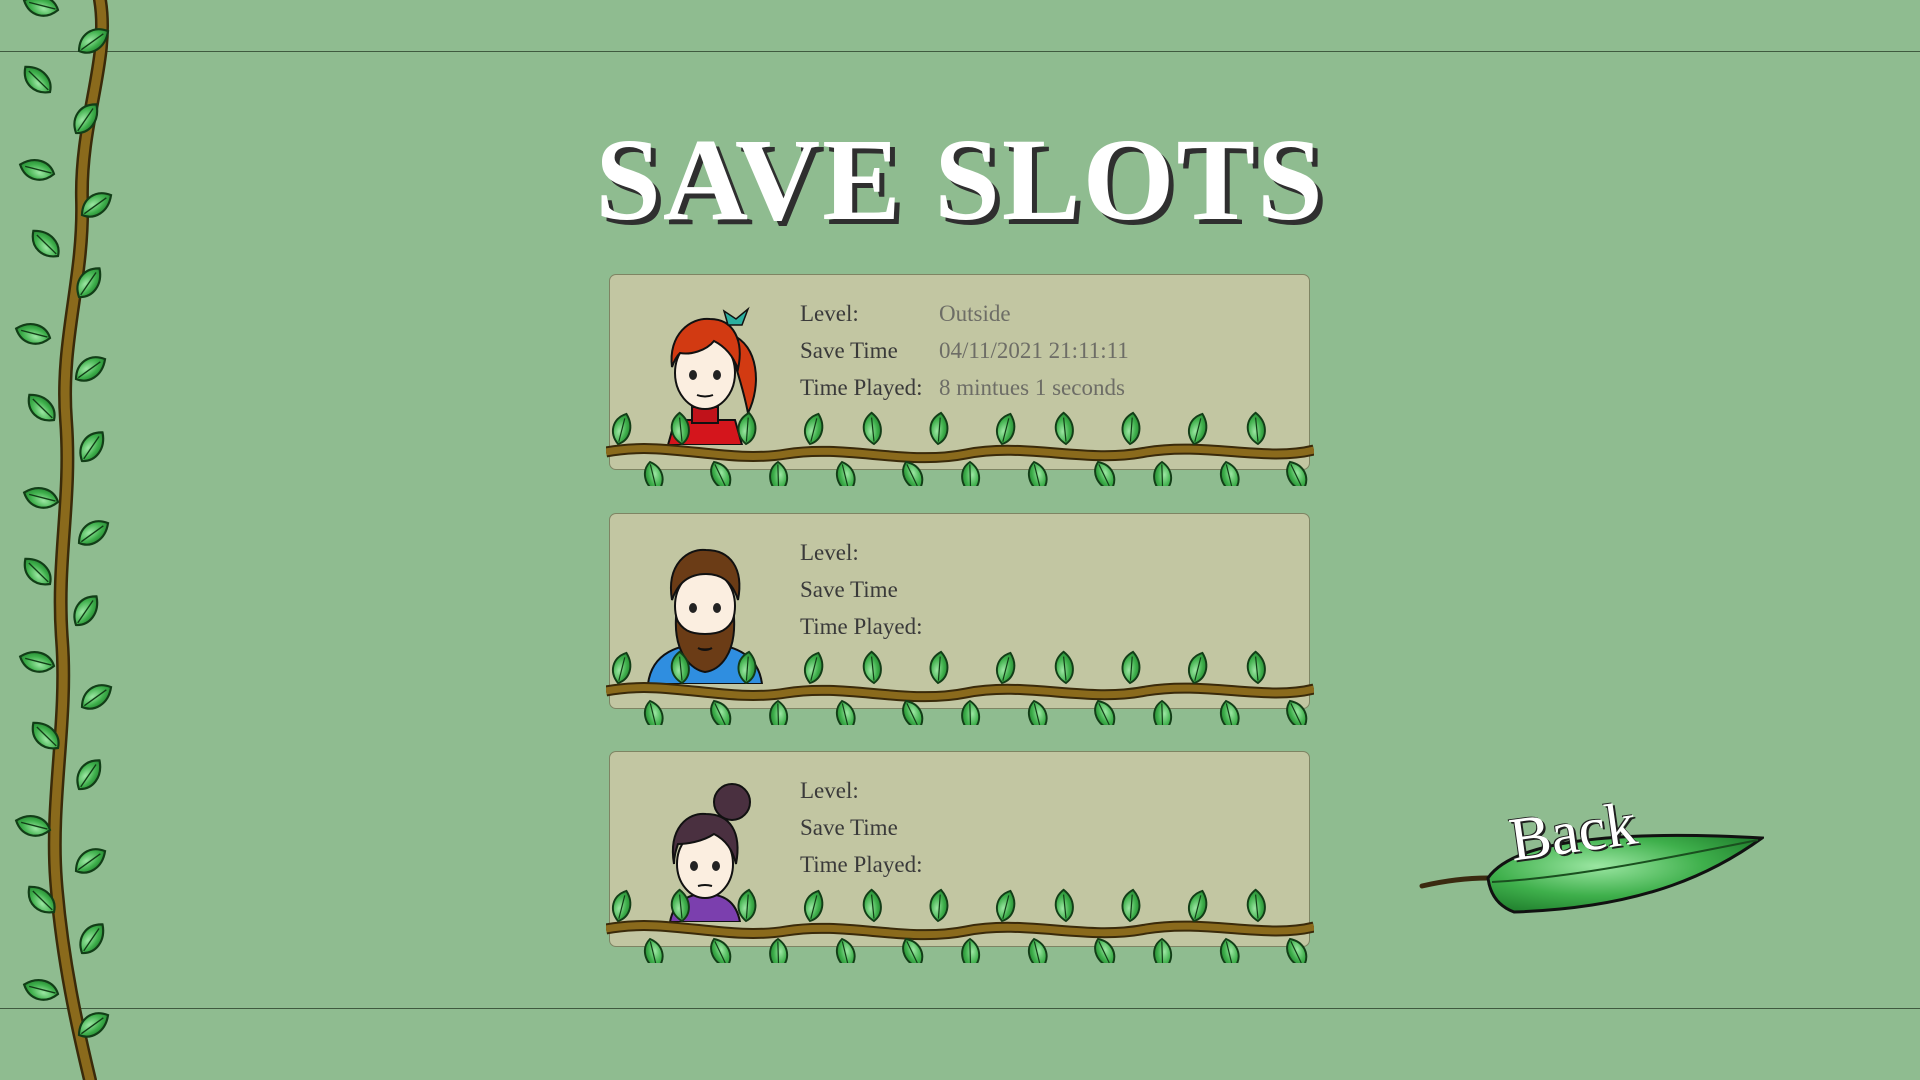  Describe the element at coordinates (975, 313) in the screenshot. I see `level-value: Outside` at that location.